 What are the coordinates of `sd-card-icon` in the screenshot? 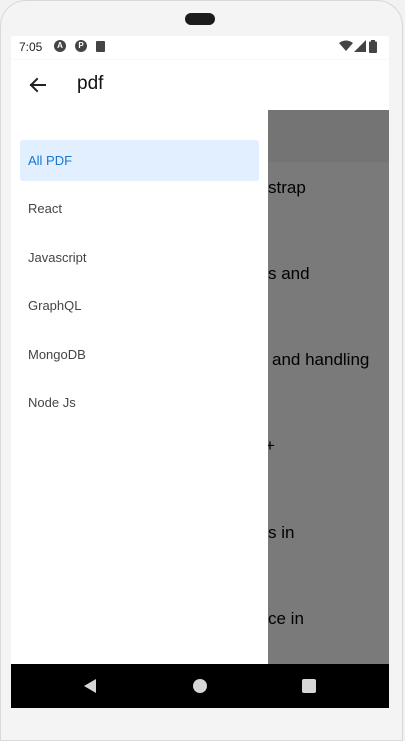 It's located at (100, 46).